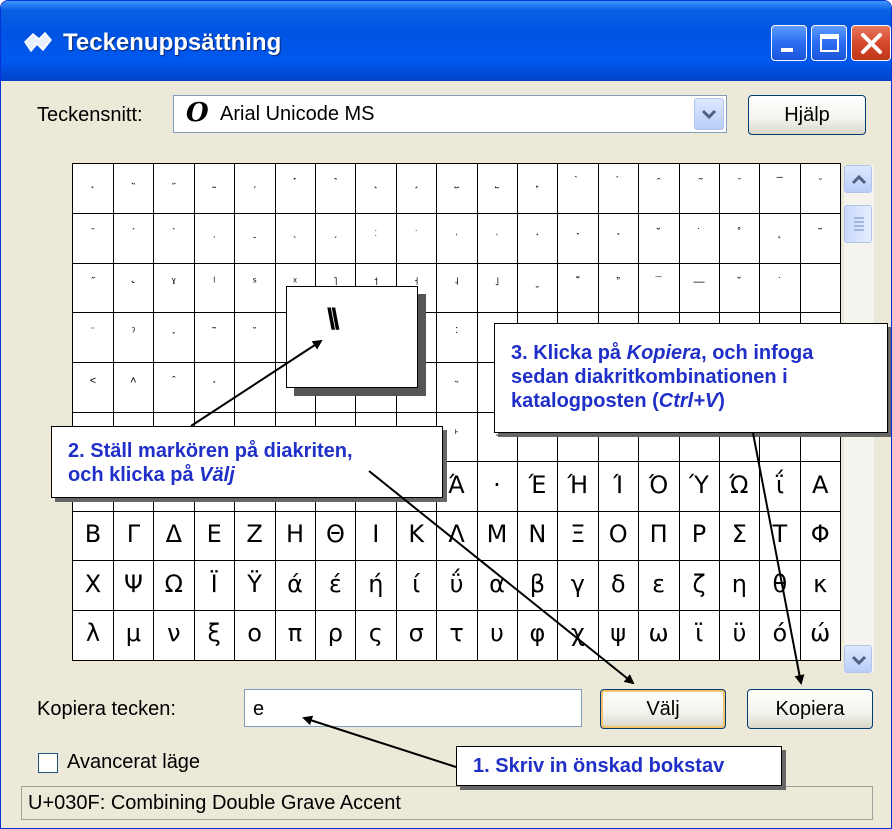 The width and height of the screenshot is (892, 829). Describe the element at coordinates (740, 486) in the screenshot. I see `character-cell: Ώ` at that location.